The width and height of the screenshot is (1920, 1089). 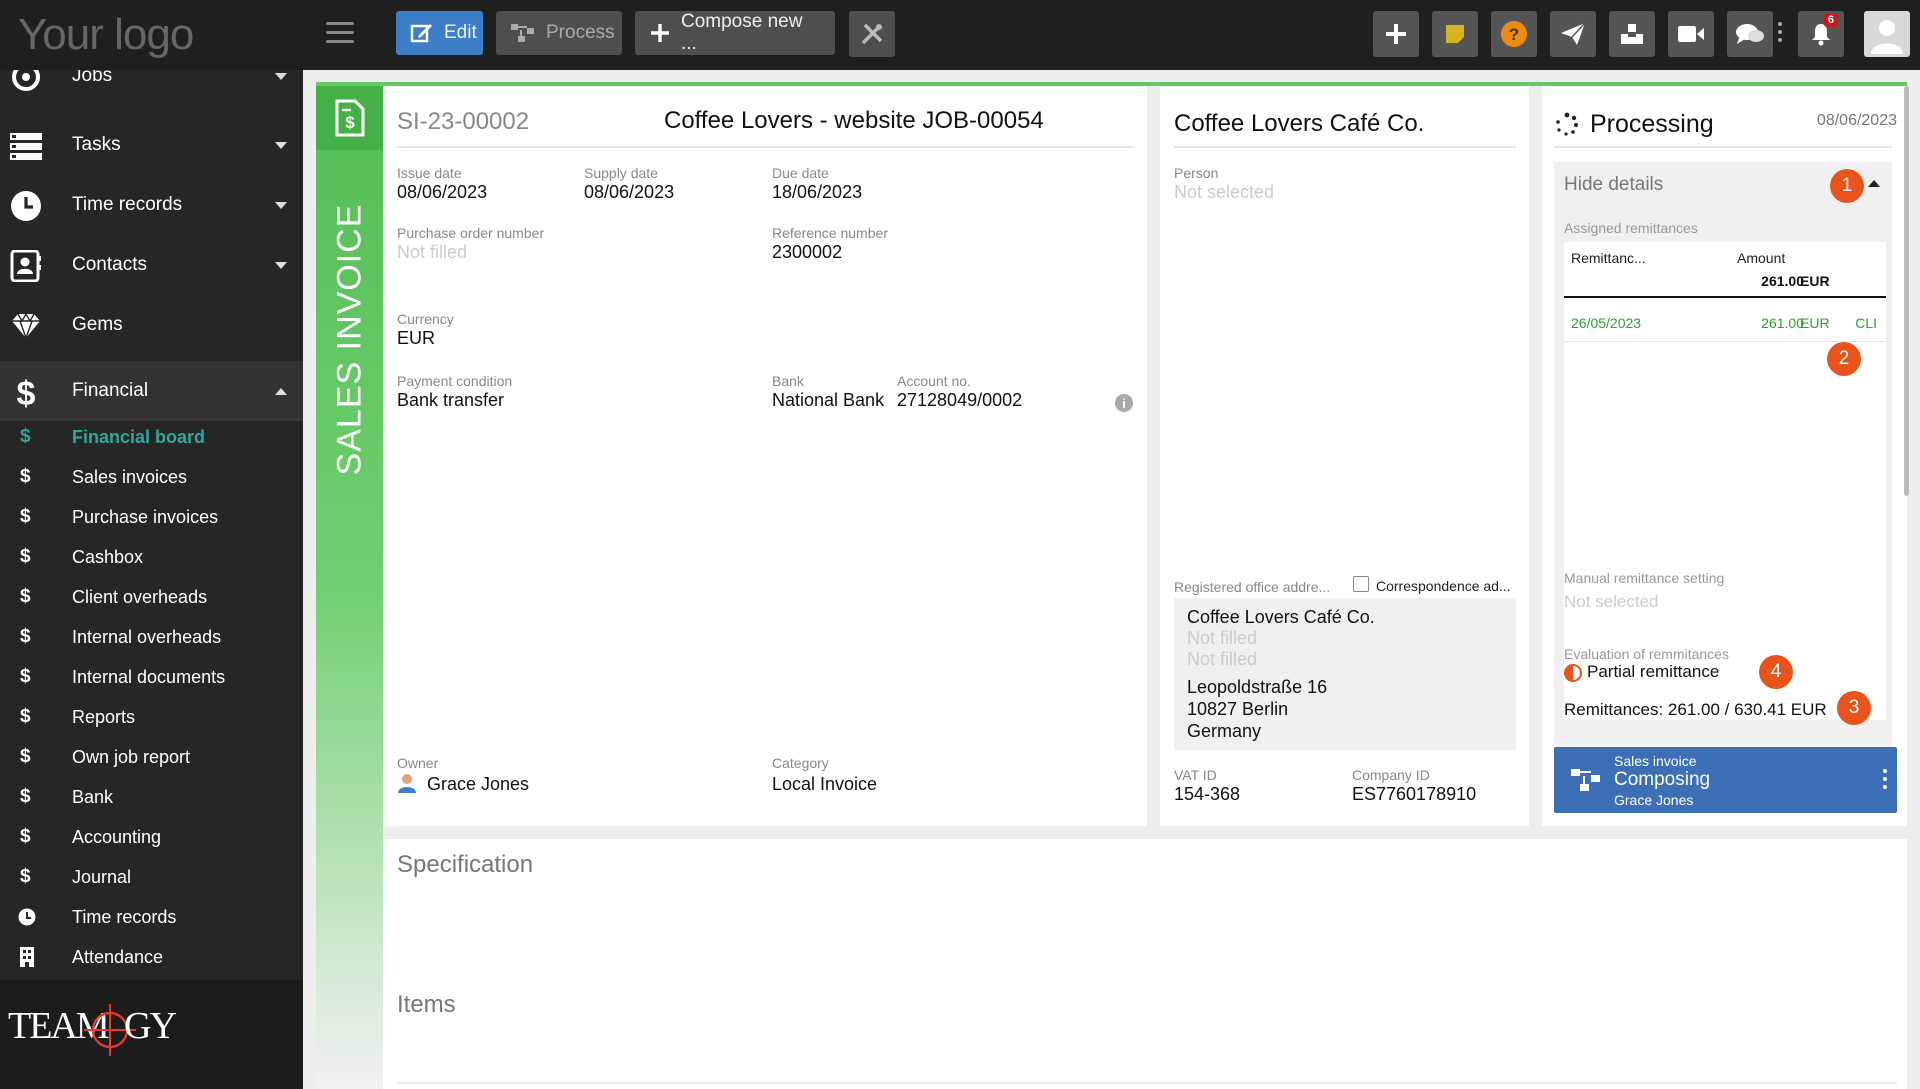 What do you see at coordinates (1887, 37) in the screenshot?
I see `user-avatar-icon` at bounding box center [1887, 37].